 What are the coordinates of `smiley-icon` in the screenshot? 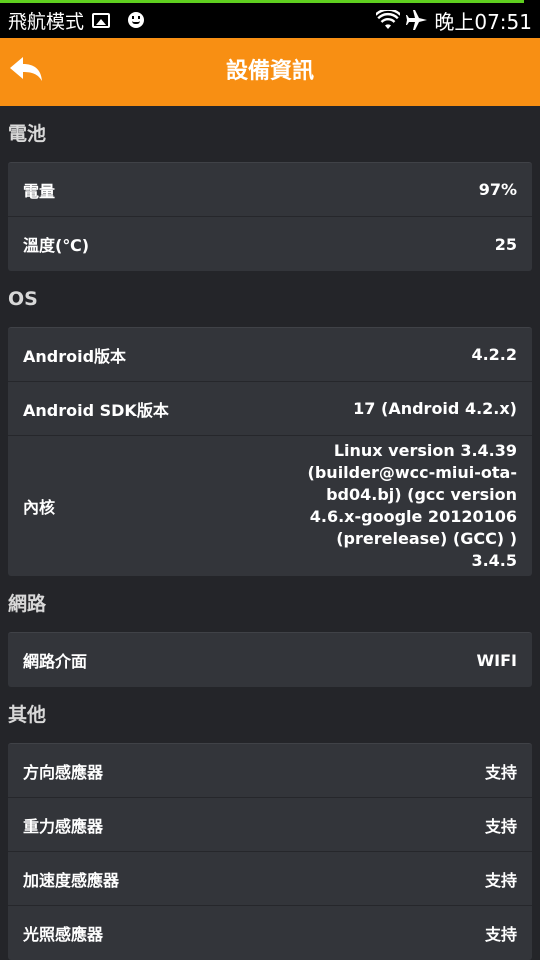 It's located at (136, 20).